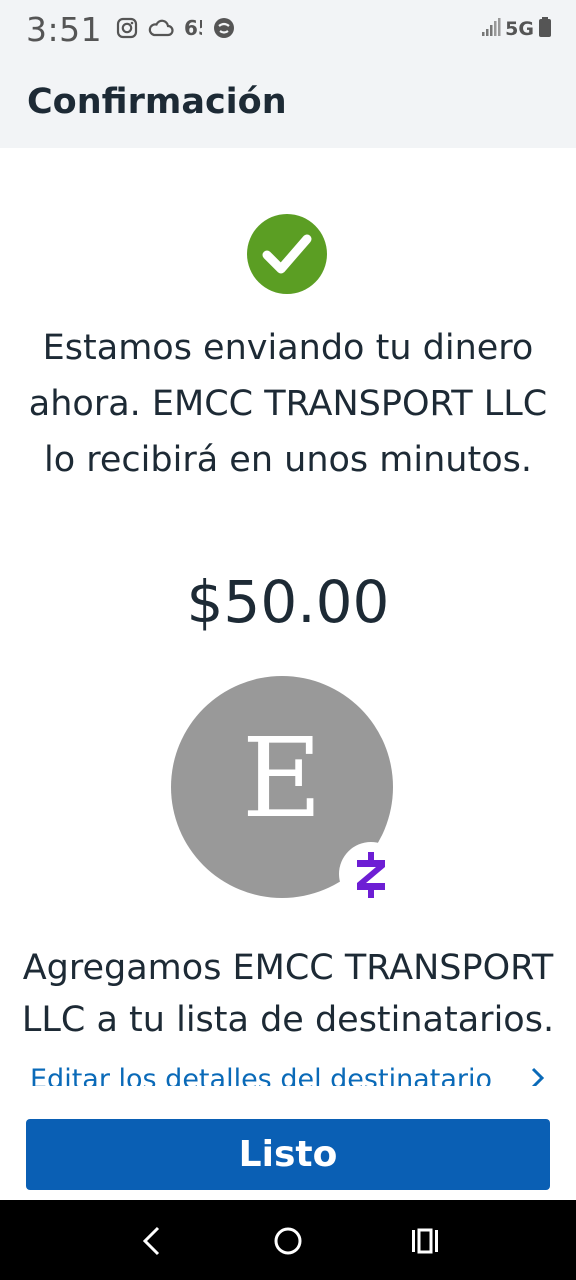  What do you see at coordinates (193, 28) in the screenshot?
I see `svg-text: 65` at bounding box center [193, 28].